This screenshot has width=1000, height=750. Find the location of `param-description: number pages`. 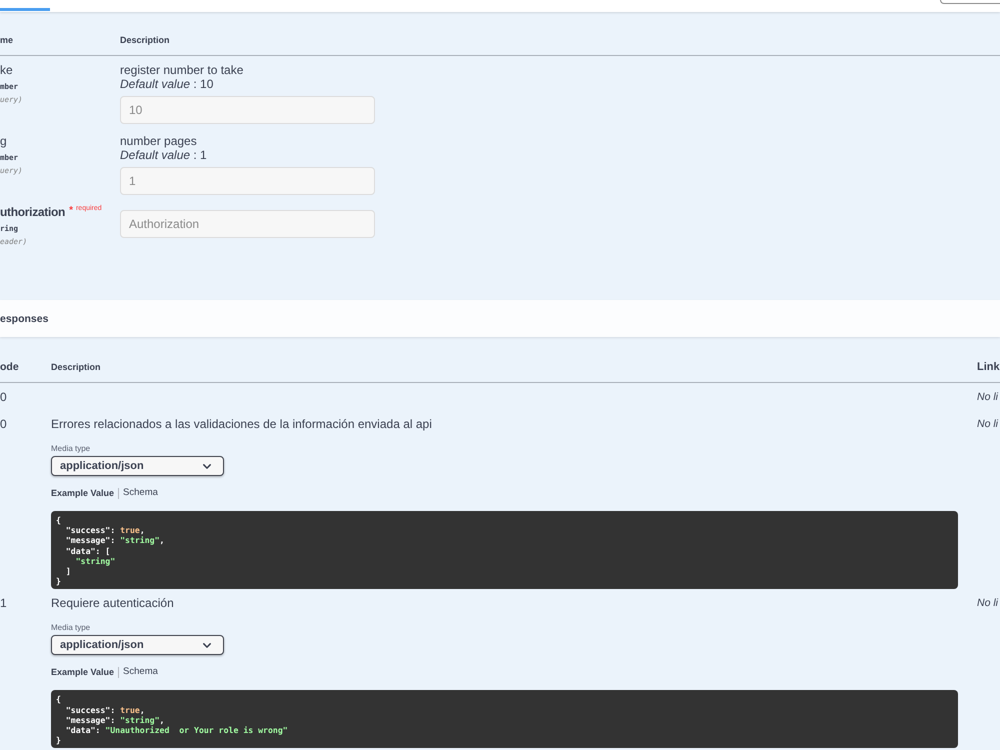

param-description: number pages is located at coordinates (158, 141).